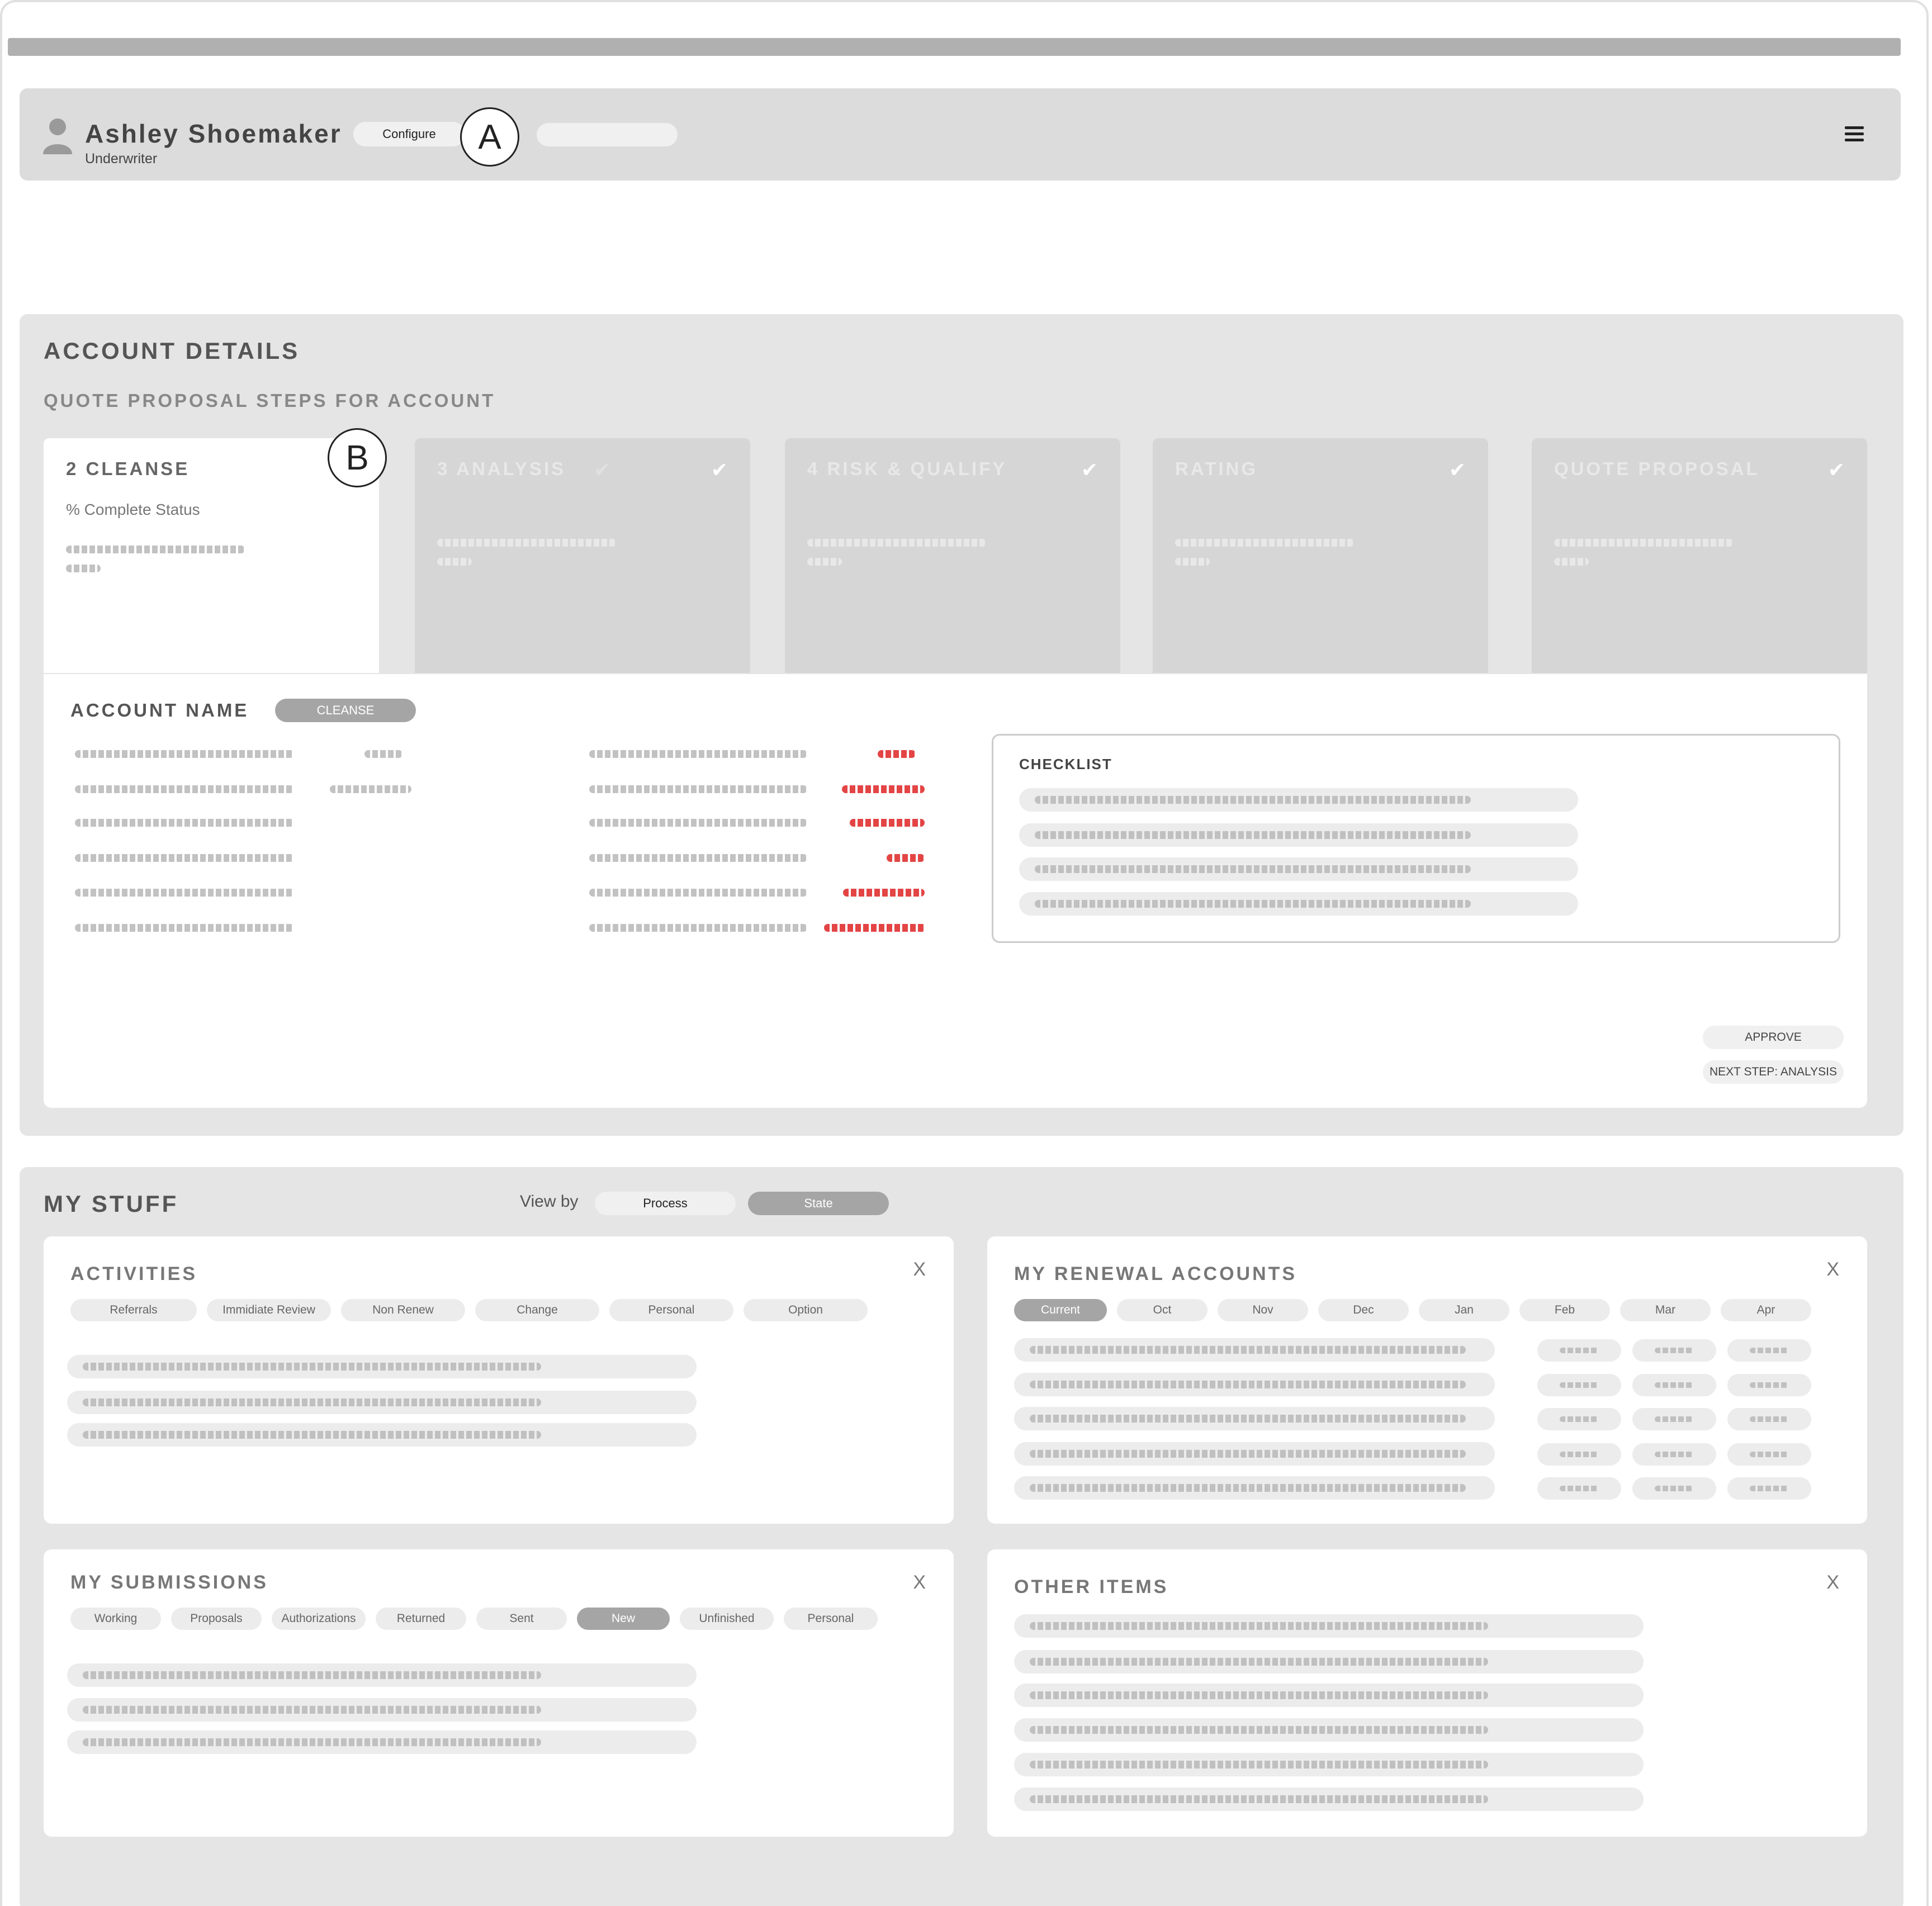 The width and height of the screenshot is (1932, 1906). Describe the element at coordinates (269, 1310) in the screenshot. I see `tab-immidiate-review: Immidiate Review` at that location.